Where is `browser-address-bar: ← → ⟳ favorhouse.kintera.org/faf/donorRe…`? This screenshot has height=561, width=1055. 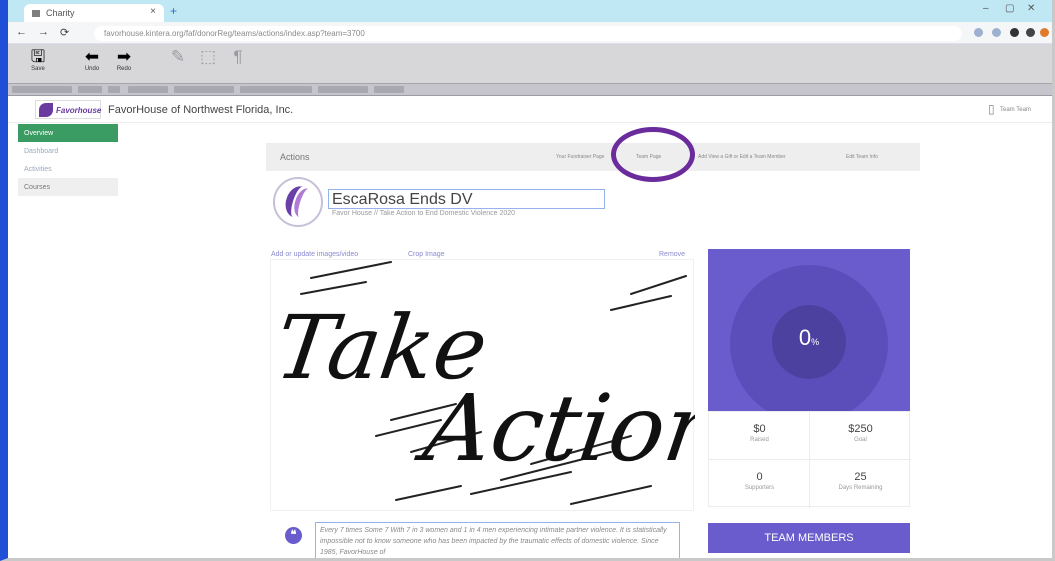 browser-address-bar: ← → ⟳ favorhouse.kintera.org/faf/donorRe… is located at coordinates (530, 33).